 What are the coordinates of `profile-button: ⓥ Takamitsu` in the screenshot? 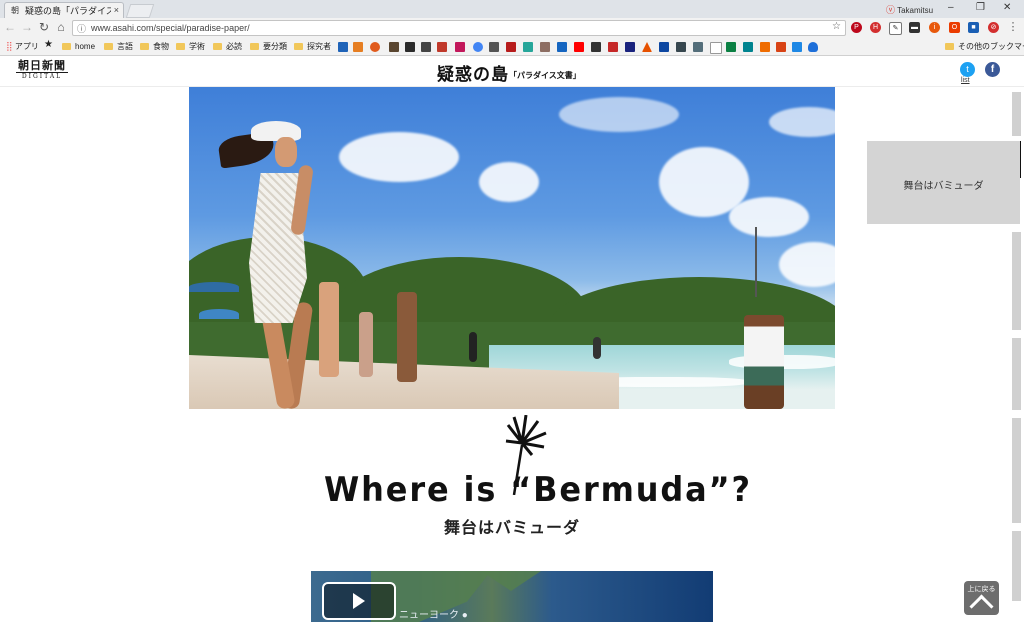 It's located at (909, 9).